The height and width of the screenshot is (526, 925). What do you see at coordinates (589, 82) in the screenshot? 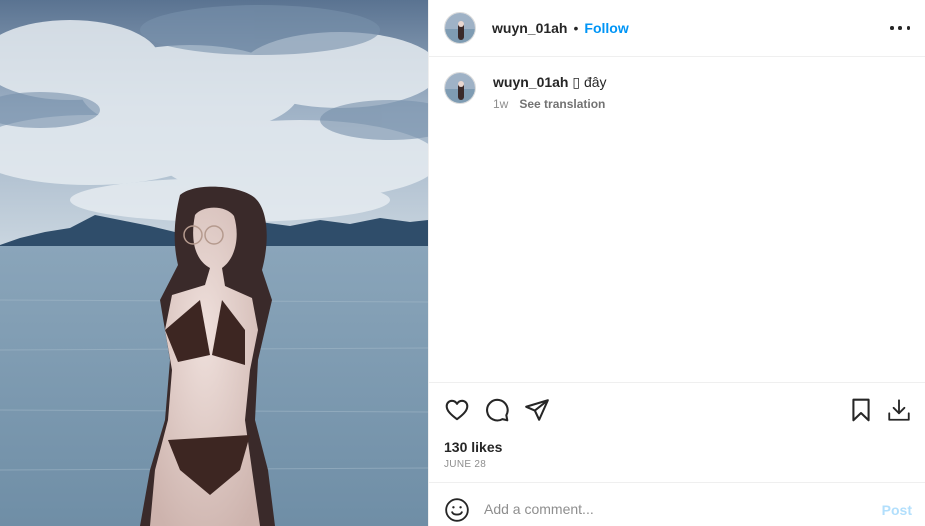
I see `caption-text: ▯ đây` at bounding box center [589, 82].